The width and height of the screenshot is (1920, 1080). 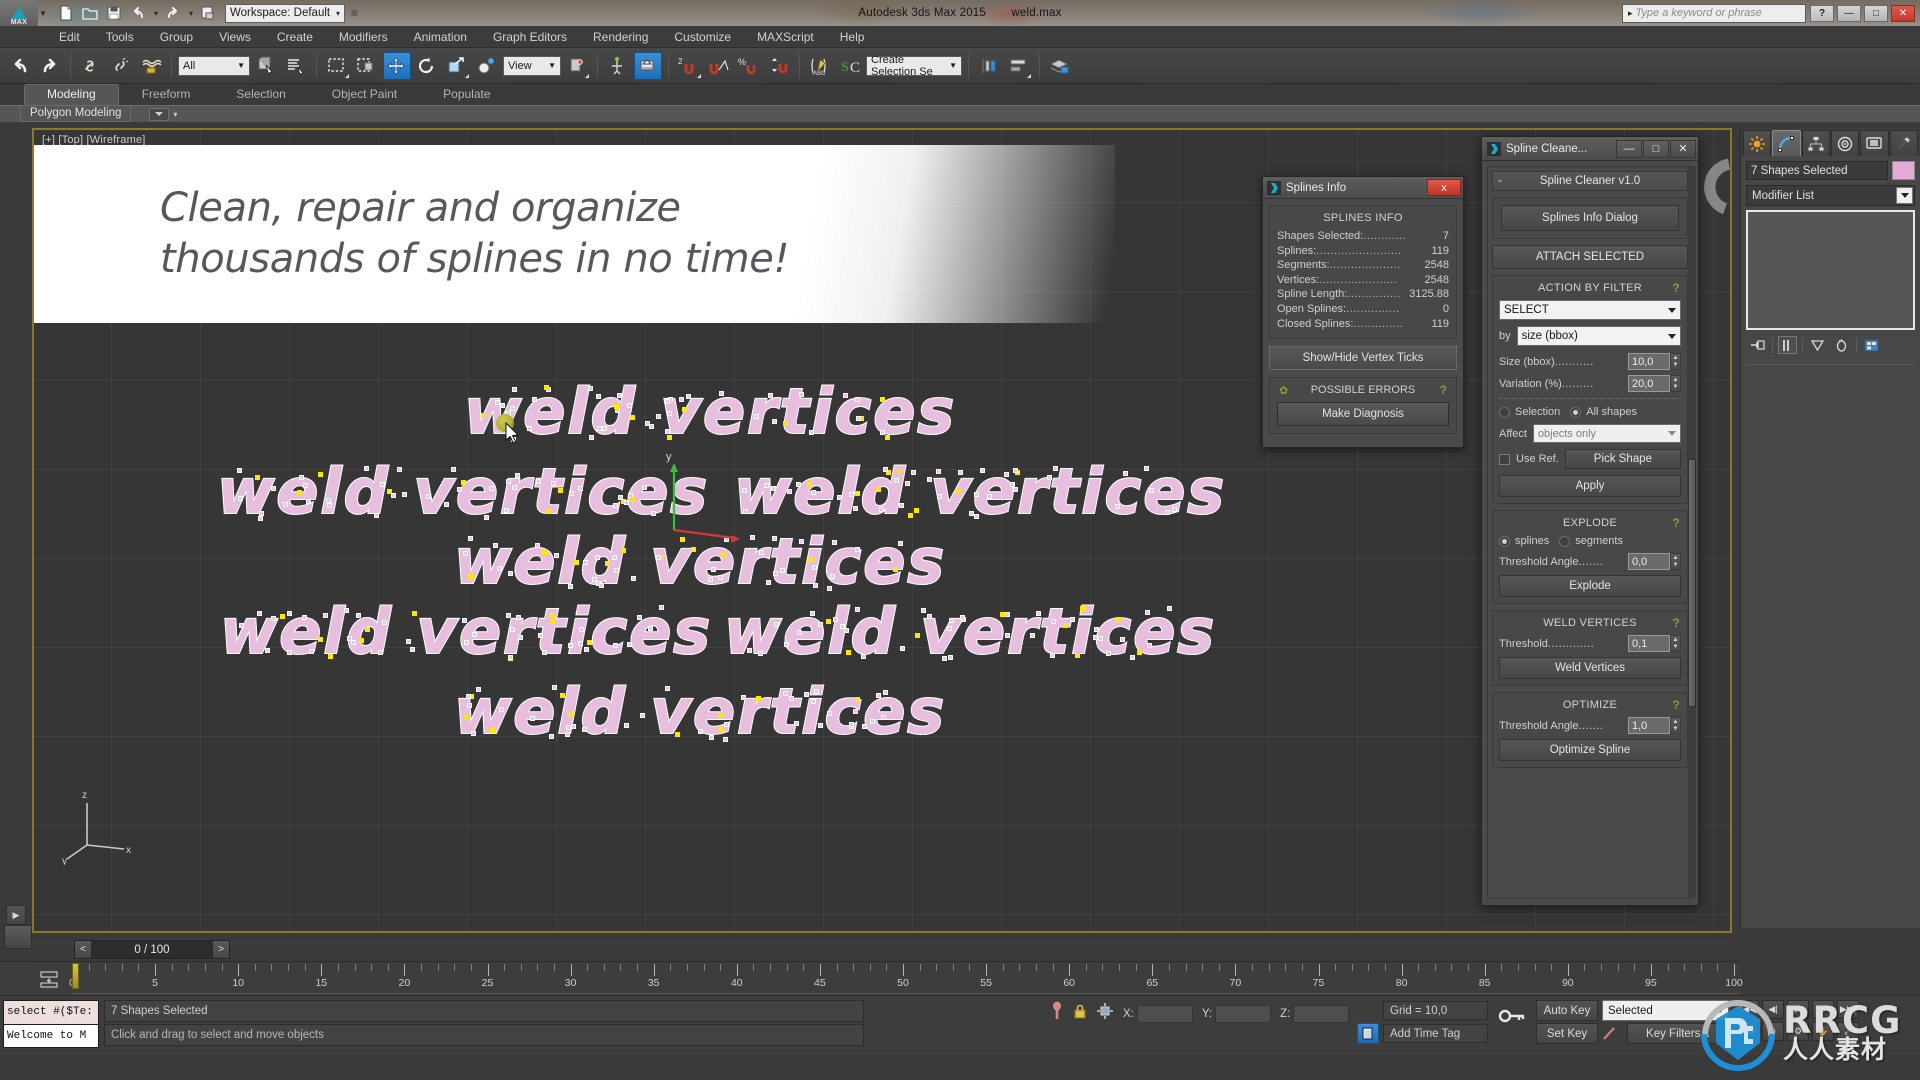 I want to click on spline-cleaner-minimize-button: —, so click(x=1629, y=148).